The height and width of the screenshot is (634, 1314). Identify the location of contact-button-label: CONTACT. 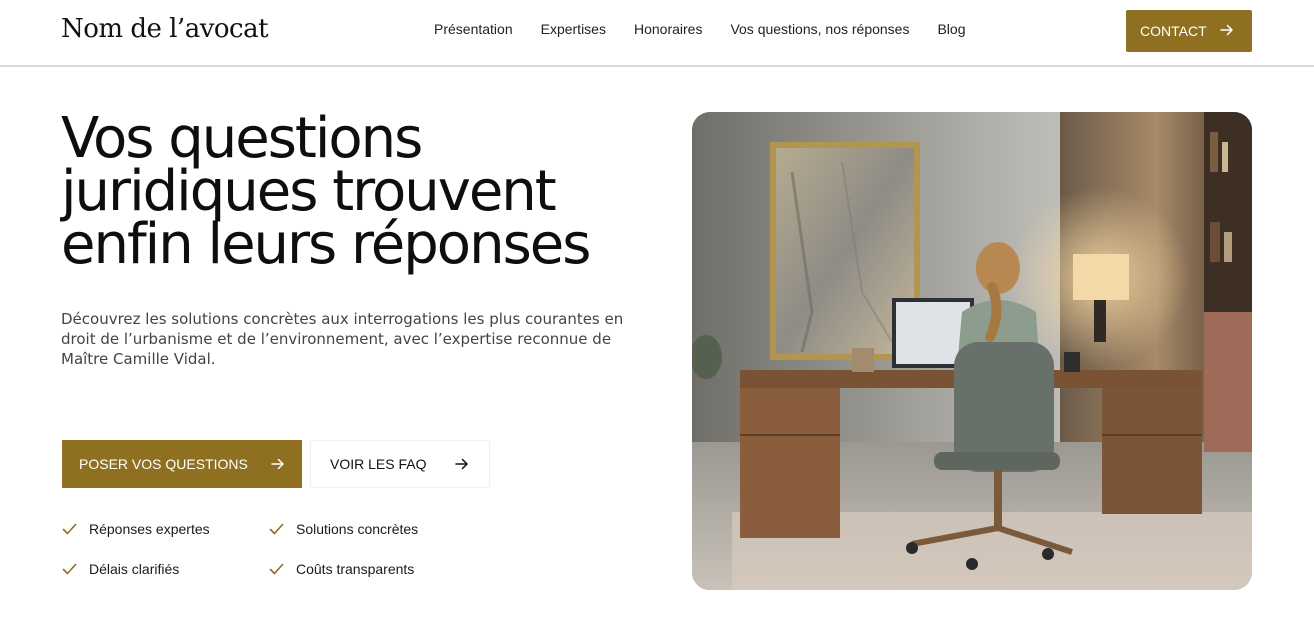
(1173, 31).